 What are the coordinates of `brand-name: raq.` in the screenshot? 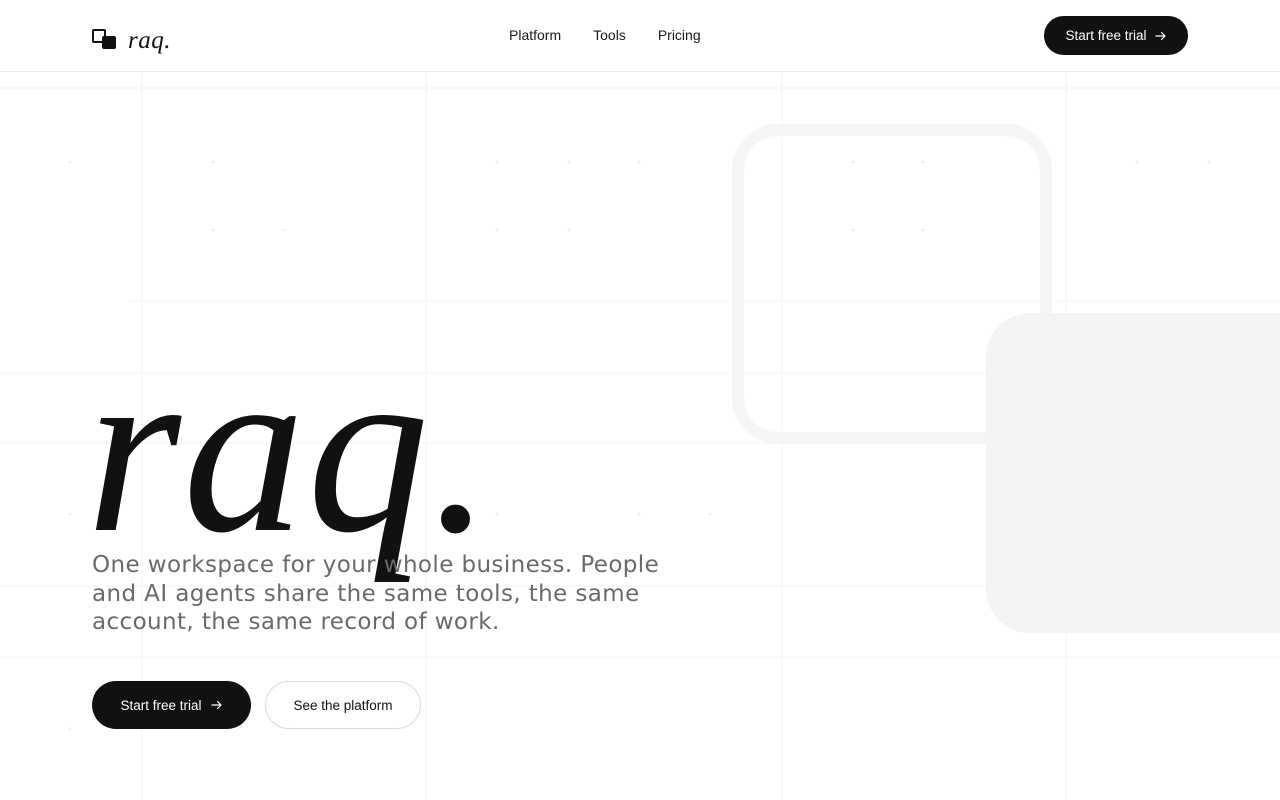 It's located at (149, 40).